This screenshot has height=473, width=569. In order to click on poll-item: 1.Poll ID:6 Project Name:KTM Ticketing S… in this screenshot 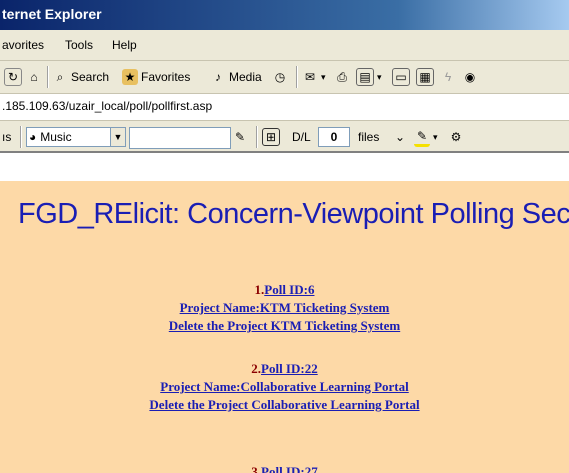, I will do `click(284, 308)`.